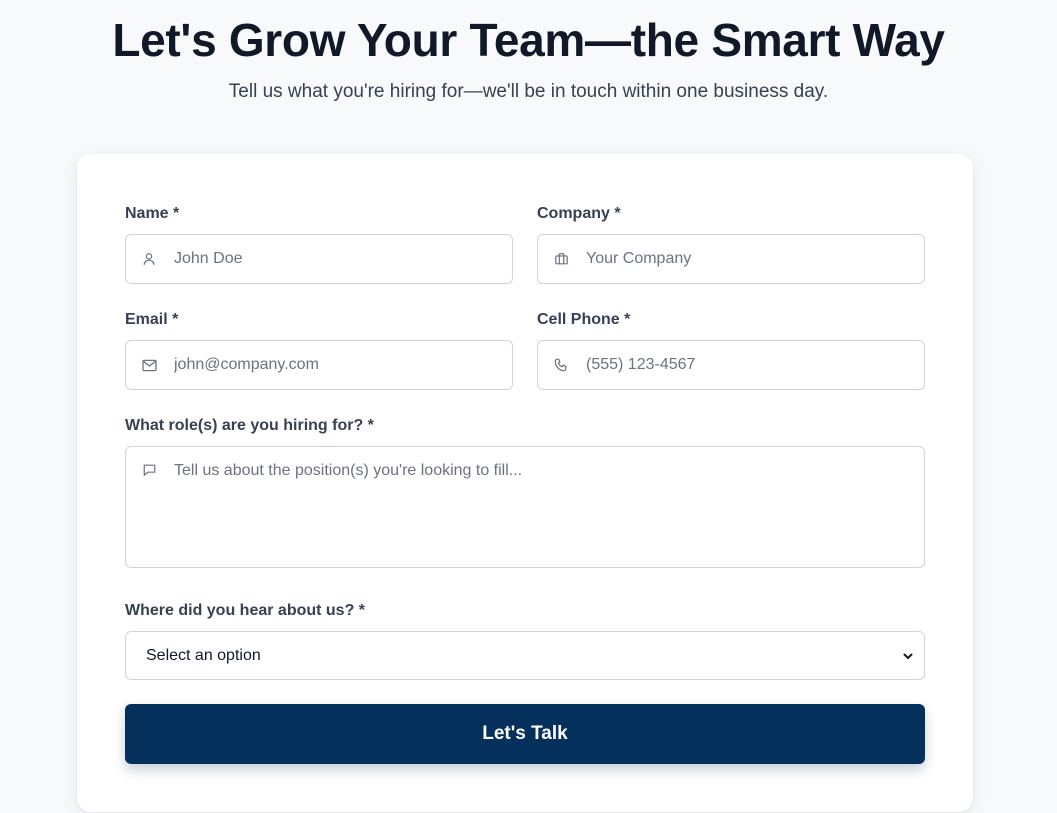 The width and height of the screenshot is (1057, 813). What do you see at coordinates (528, 40) in the screenshot?
I see `page-title: Let's Grow Your Team—the Smart Way` at bounding box center [528, 40].